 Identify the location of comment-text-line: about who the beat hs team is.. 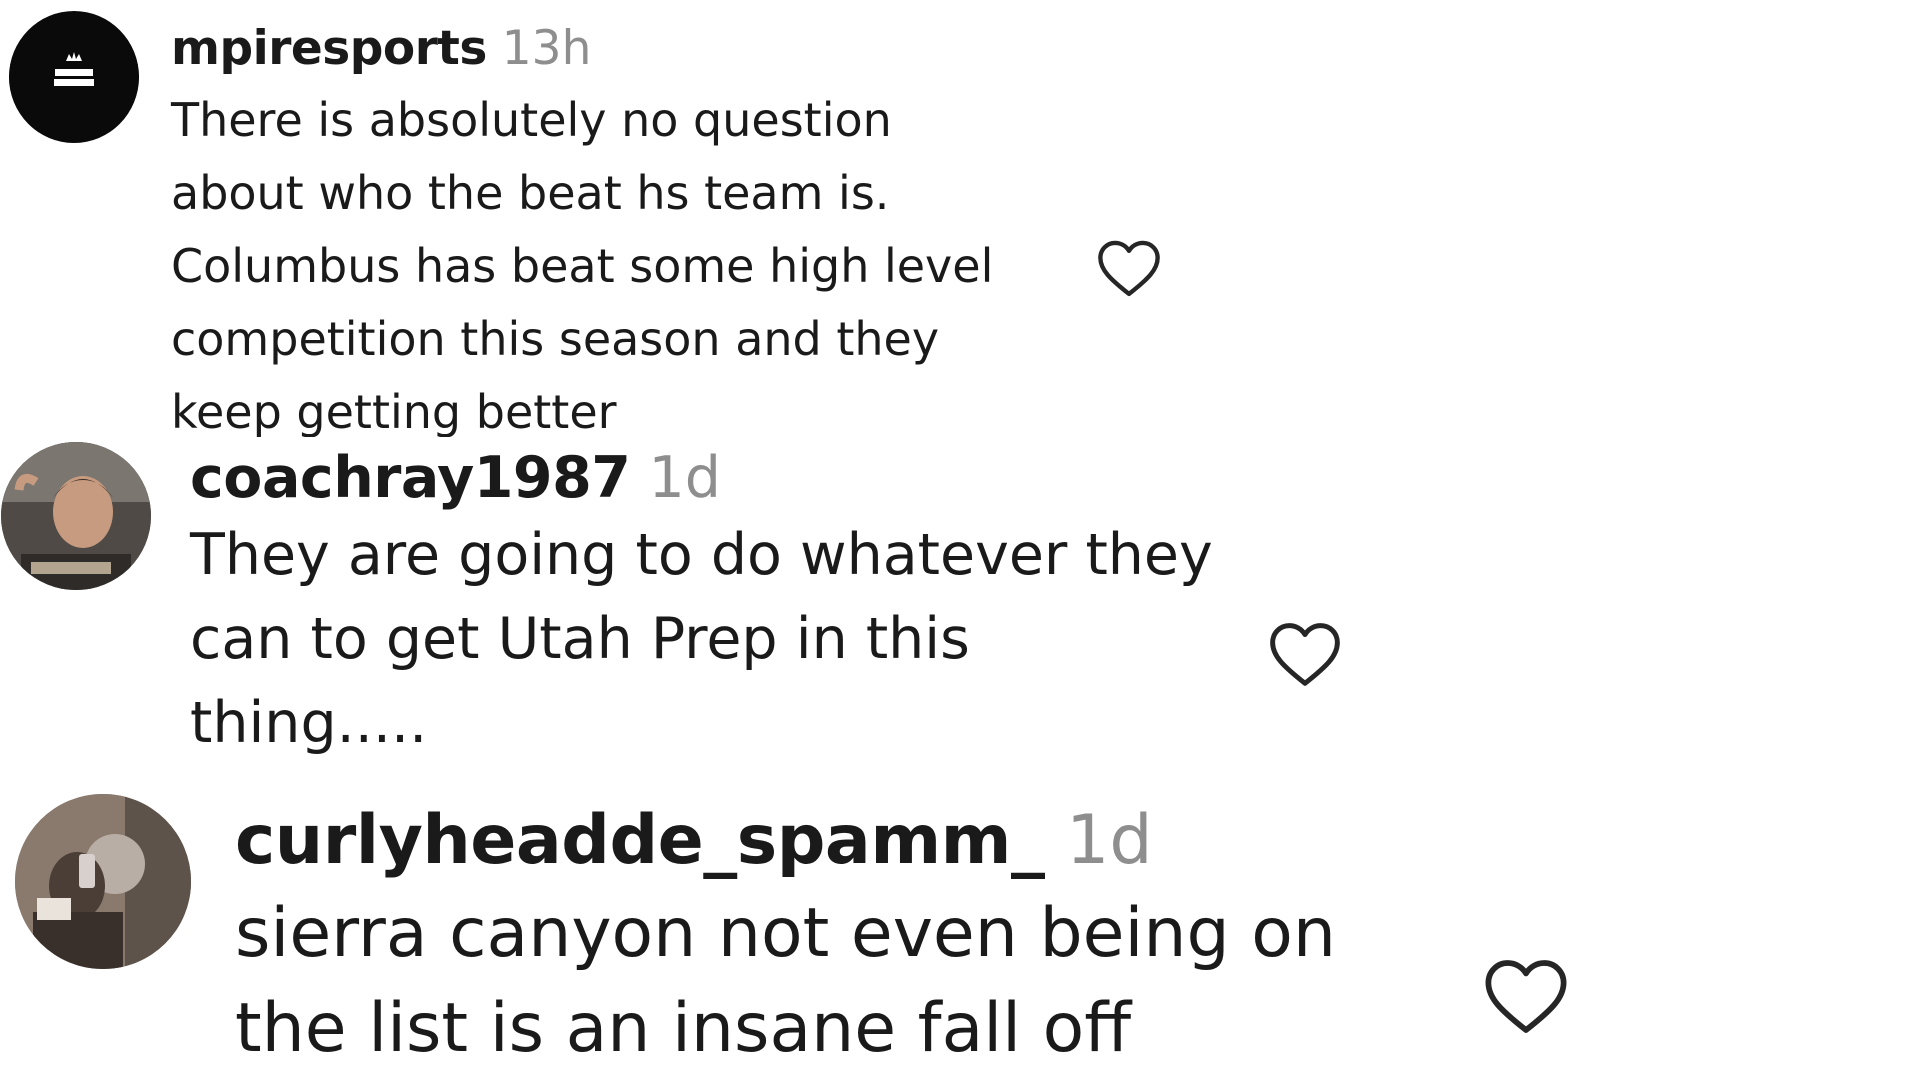
(530, 193).